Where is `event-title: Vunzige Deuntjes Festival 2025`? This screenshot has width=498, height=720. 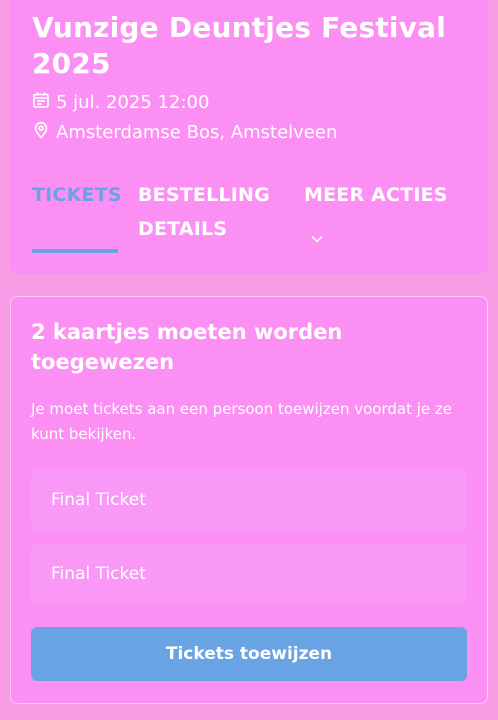 event-title: Vunzige Deuntjes Festival 2025 is located at coordinates (239, 45).